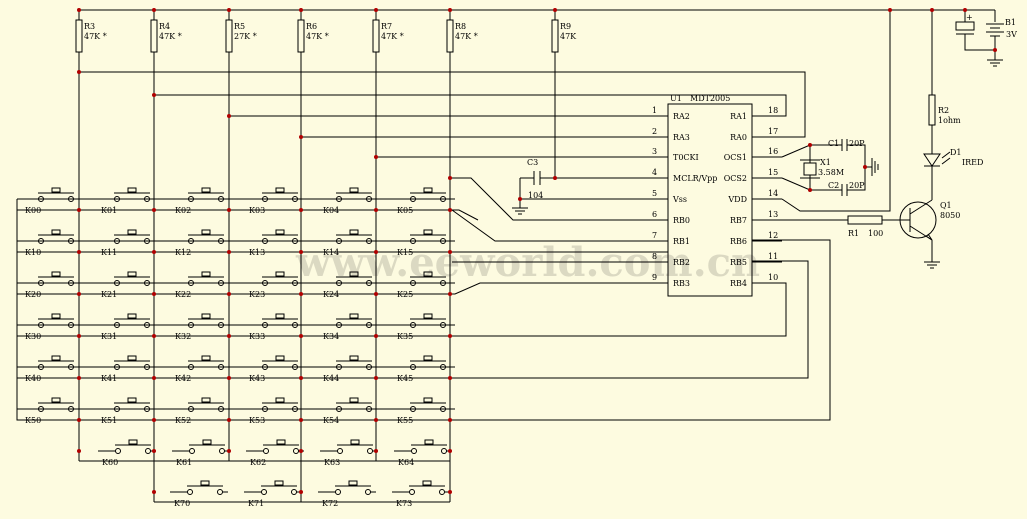 The height and width of the screenshot is (519, 1027). I want to click on c1-value: 20P, so click(857, 143).